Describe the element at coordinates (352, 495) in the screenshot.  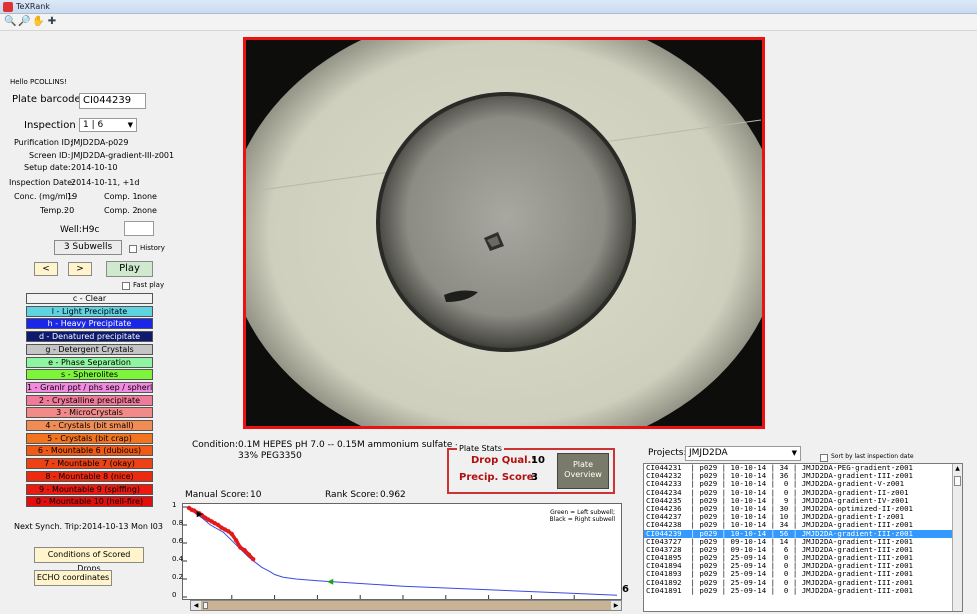
I see `rank-score-label: Rank Score:` at that location.